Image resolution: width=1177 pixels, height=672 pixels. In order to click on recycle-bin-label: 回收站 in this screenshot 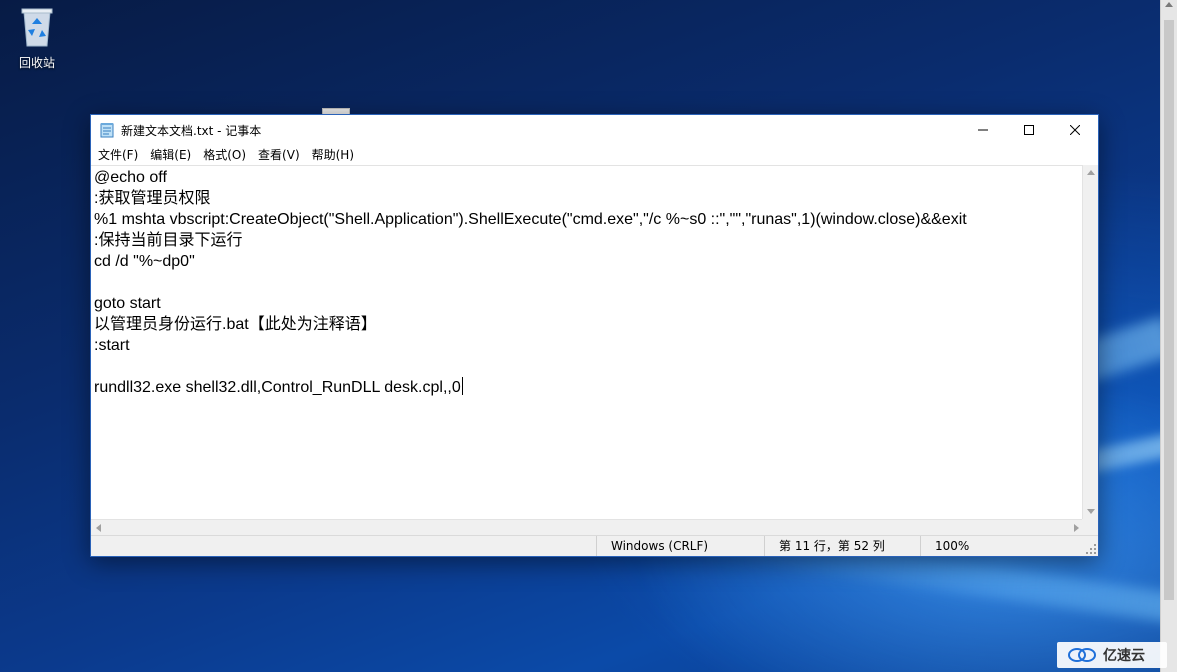, I will do `click(36, 63)`.